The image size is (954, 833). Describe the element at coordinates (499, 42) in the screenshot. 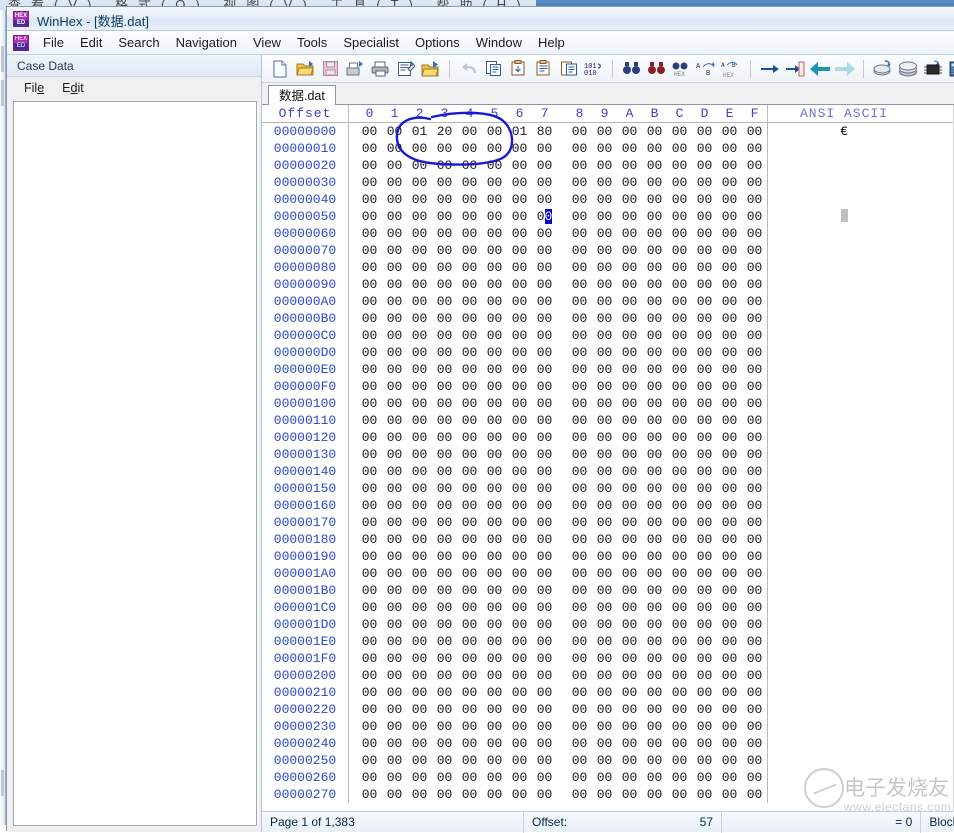

I see `menu-item-window: Window` at that location.